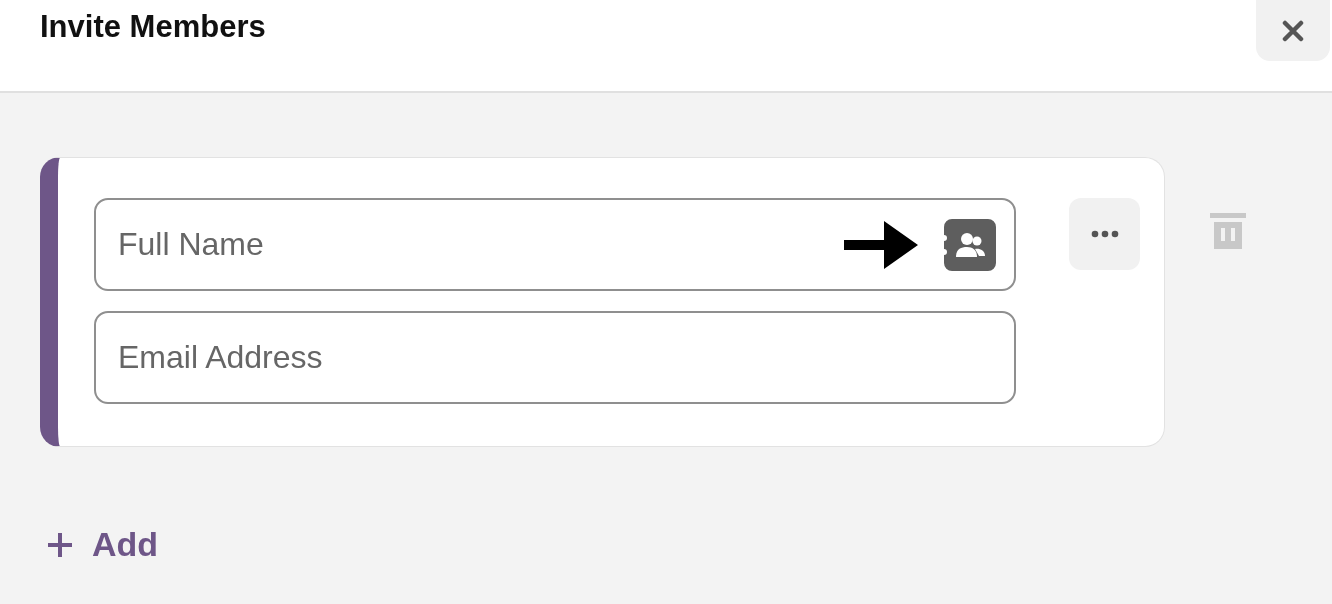 The width and height of the screenshot is (1332, 604). I want to click on name-field: Full Name, so click(555, 244).